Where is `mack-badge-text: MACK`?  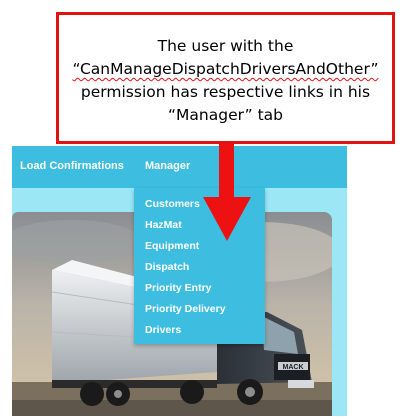
mack-badge-text: MACK is located at coordinates (293, 367).